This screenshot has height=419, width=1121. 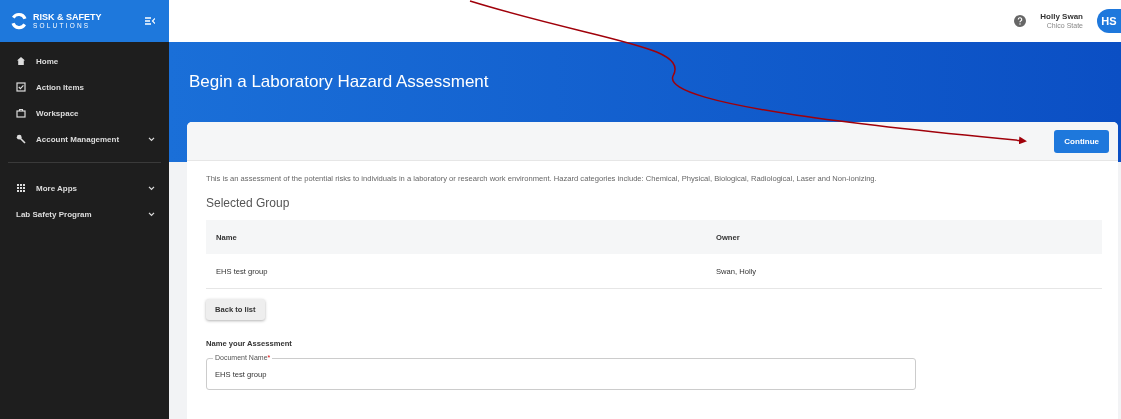 I want to click on nav-item: Action Items, so click(x=84, y=87).